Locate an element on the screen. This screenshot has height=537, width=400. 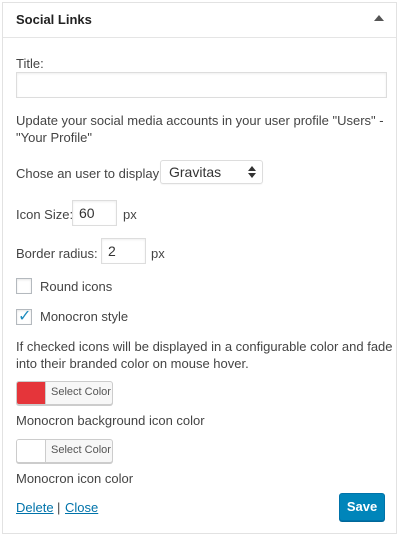
collapse-arrow-icon is located at coordinates (379, 18).